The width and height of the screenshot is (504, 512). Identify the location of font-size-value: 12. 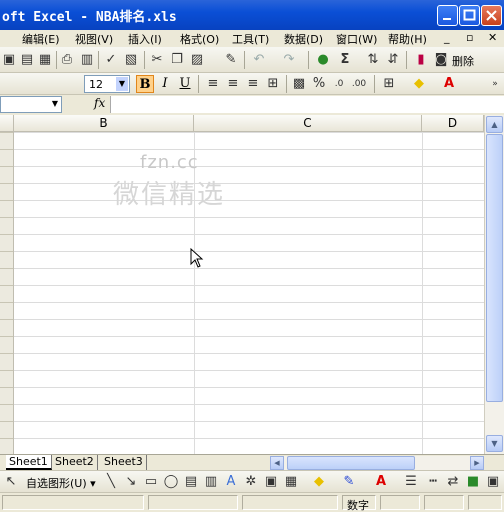
(96, 84).